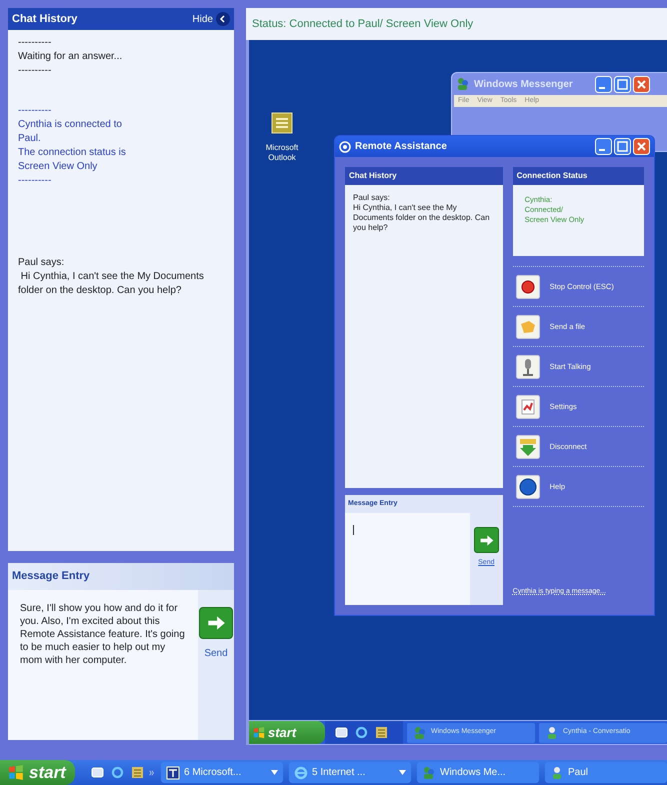 The width and height of the screenshot is (667, 785). Describe the element at coordinates (282, 123) in the screenshot. I see `calendar-app-icon` at that location.